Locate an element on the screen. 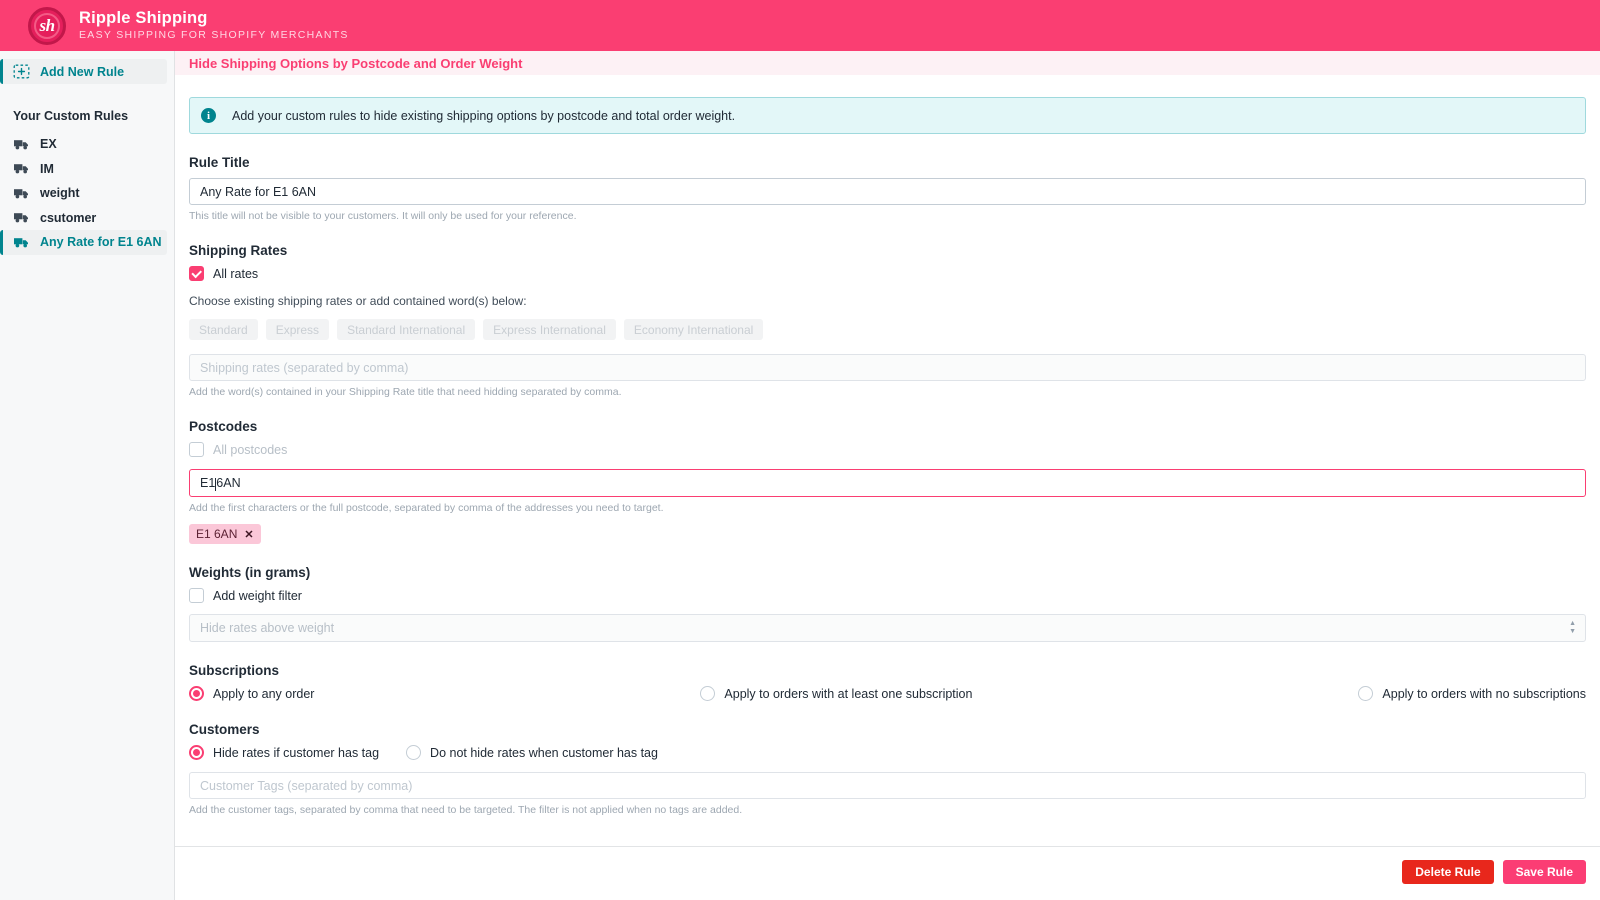 The image size is (1600, 900). sidebar-item-rule-ex: EX is located at coordinates (83, 144).